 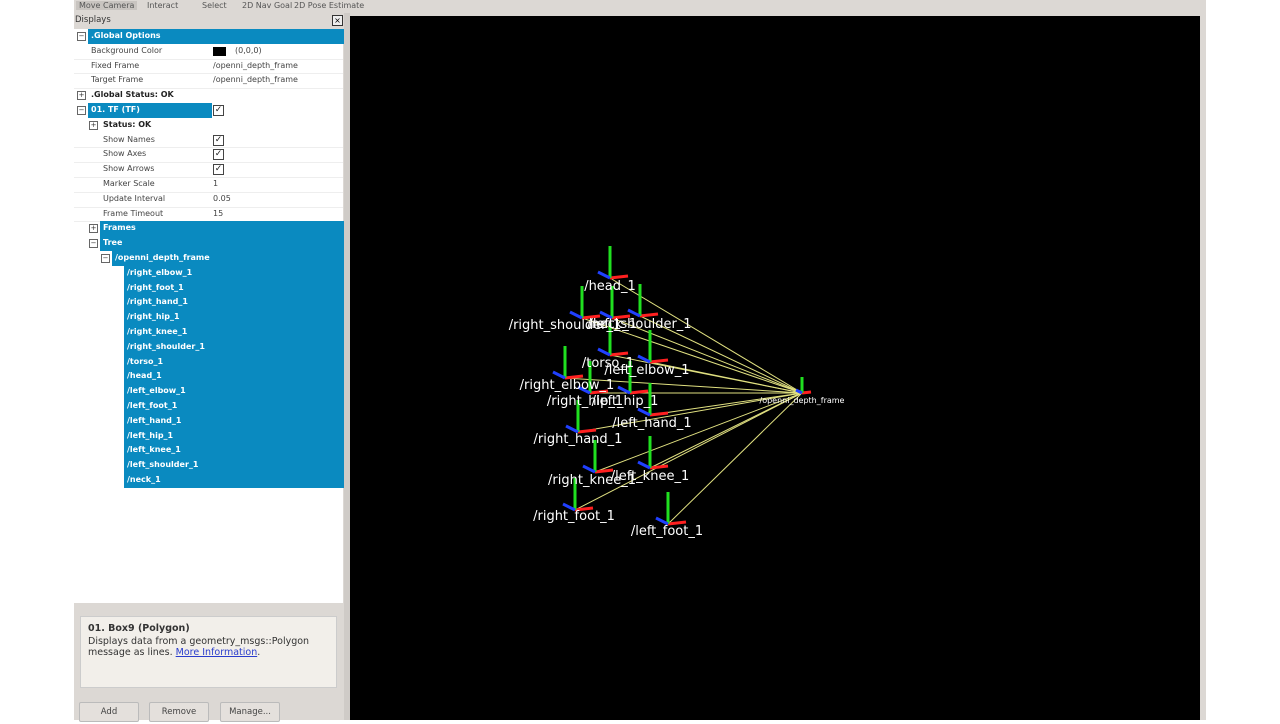 What do you see at coordinates (267, 5) in the screenshot?
I see `nav-goal-tool: 2D Nav Goal` at bounding box center [267, 5].